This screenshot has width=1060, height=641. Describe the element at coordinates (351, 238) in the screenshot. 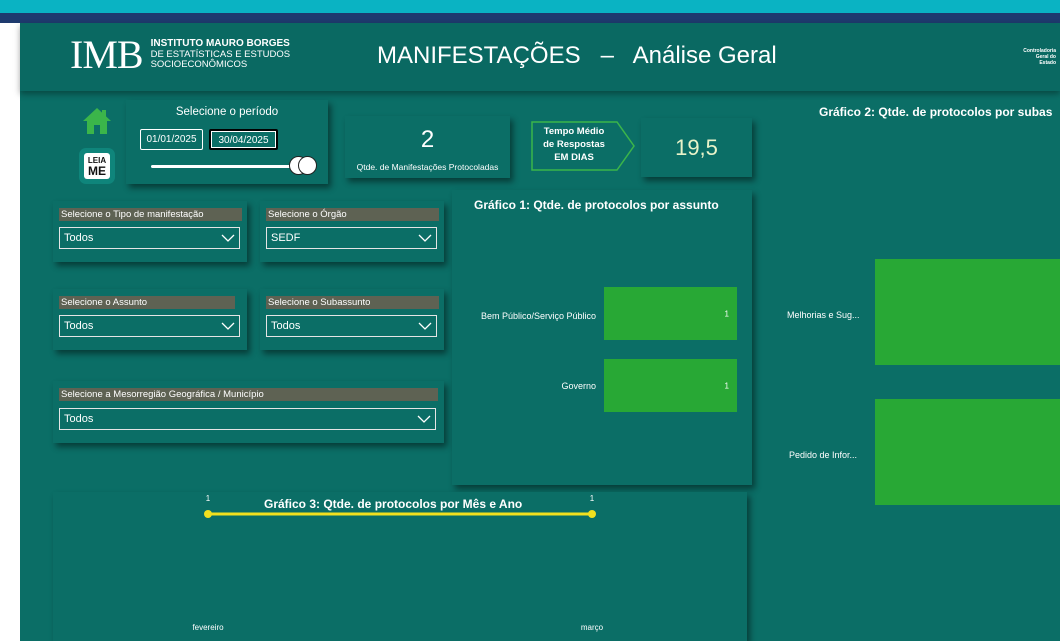

I see `filter-orgao-dropdown: SEDF` at that location.